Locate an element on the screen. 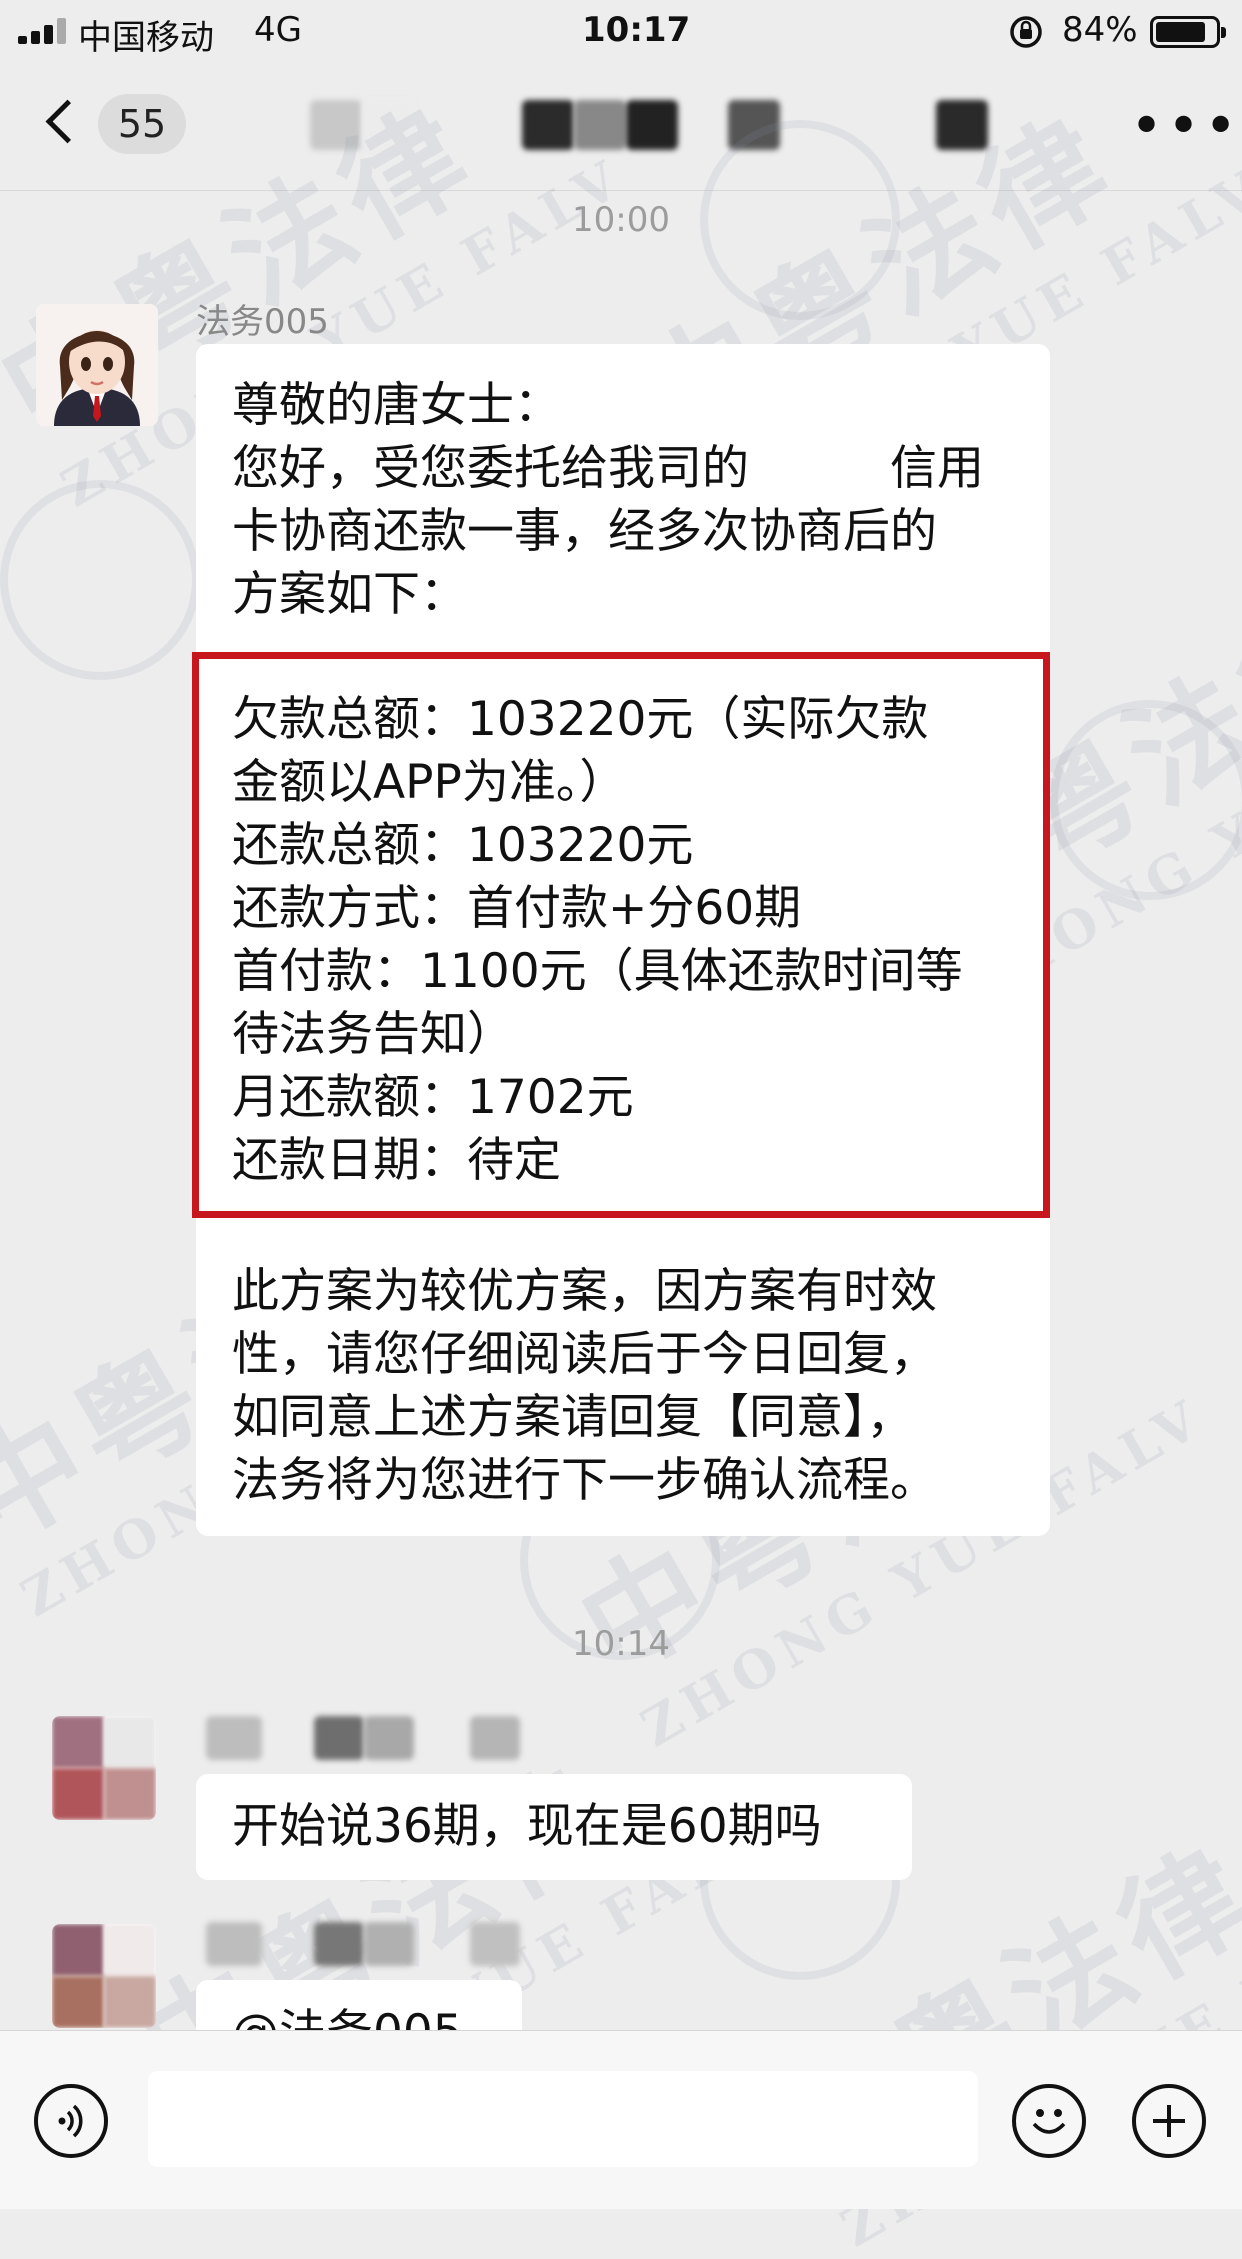 This screenshot has height=2259, width=1242. network-type: 4G is located at coordinates (278, 30).